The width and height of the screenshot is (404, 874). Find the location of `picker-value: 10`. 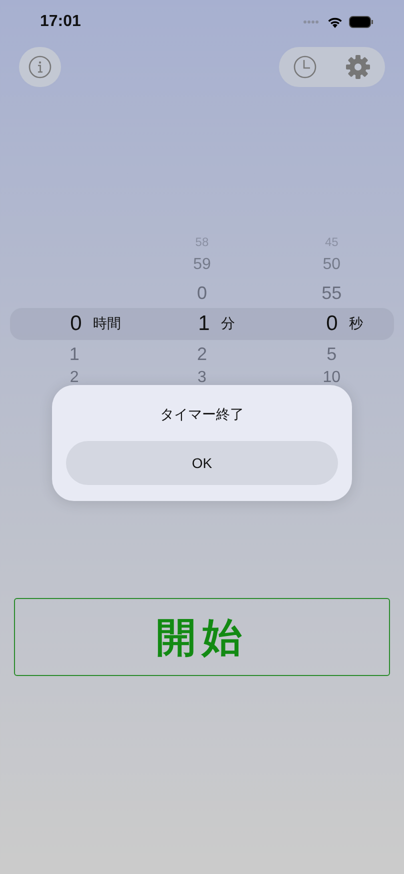

picker-value: 10 is located at coordinates (331, 378).